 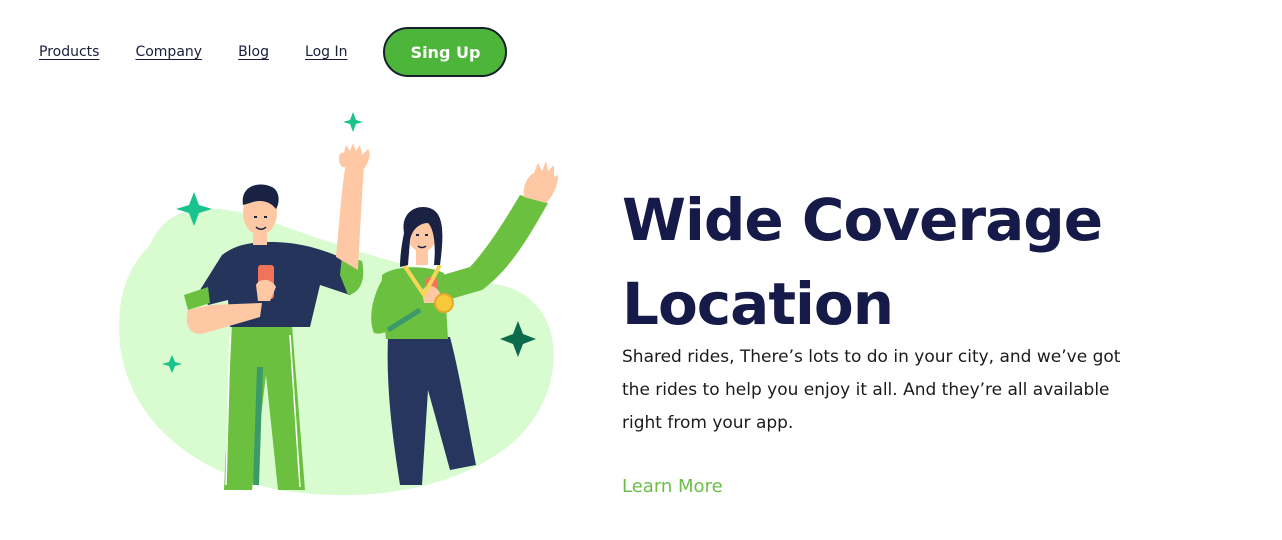 What do you see at coordinates (902, 262) in the screenshot?
I see `hero-title: Wide Coverage Location` at bounding box center [902, 262].